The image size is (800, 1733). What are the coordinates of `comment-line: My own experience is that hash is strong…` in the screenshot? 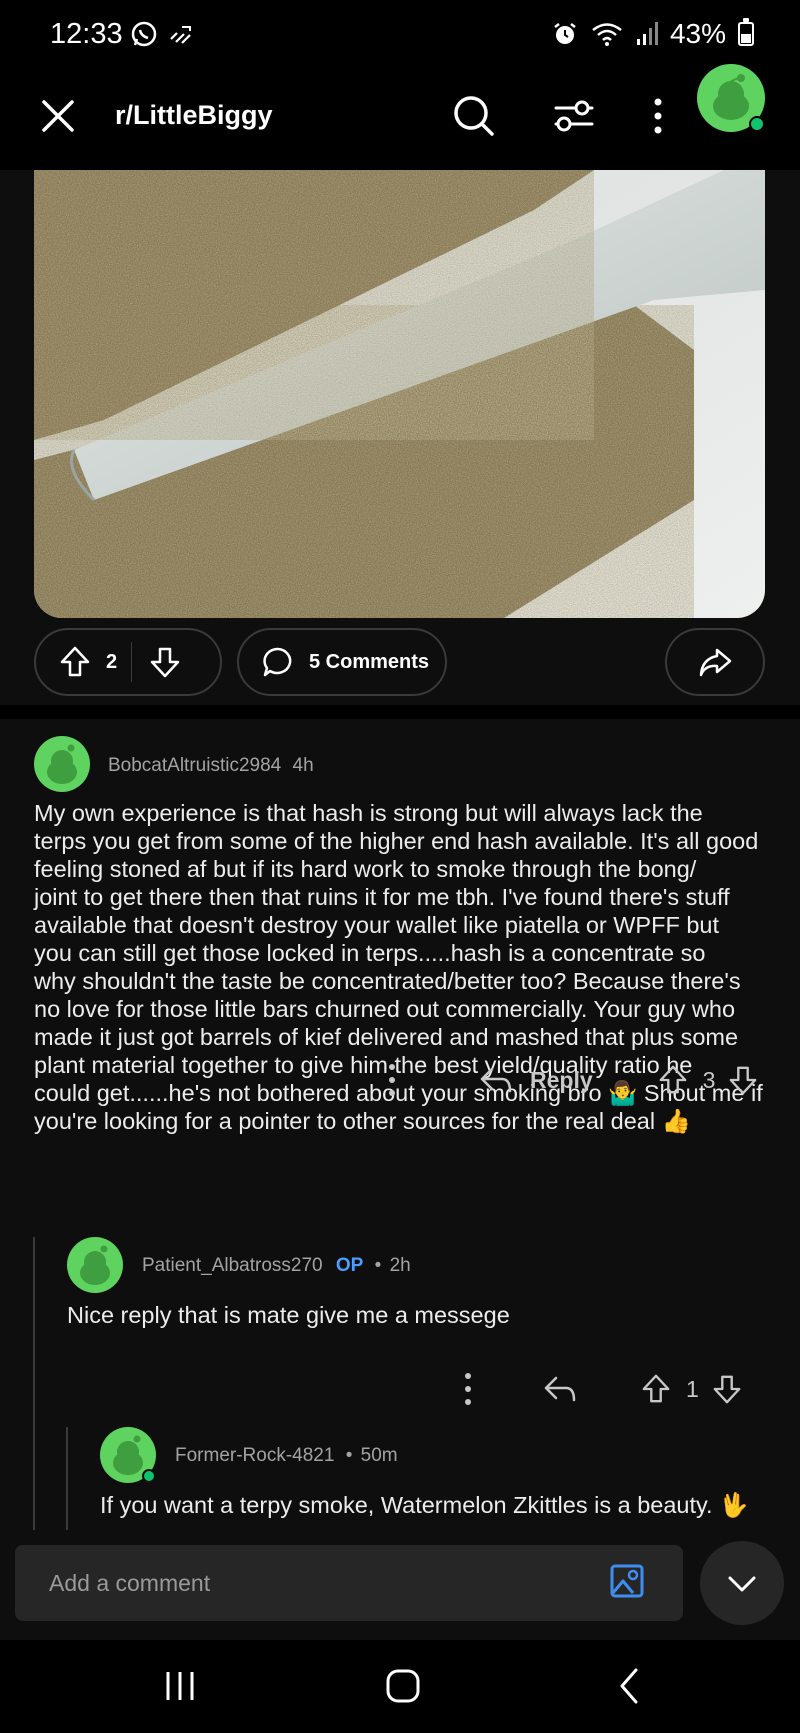 It's located at (368, 813).